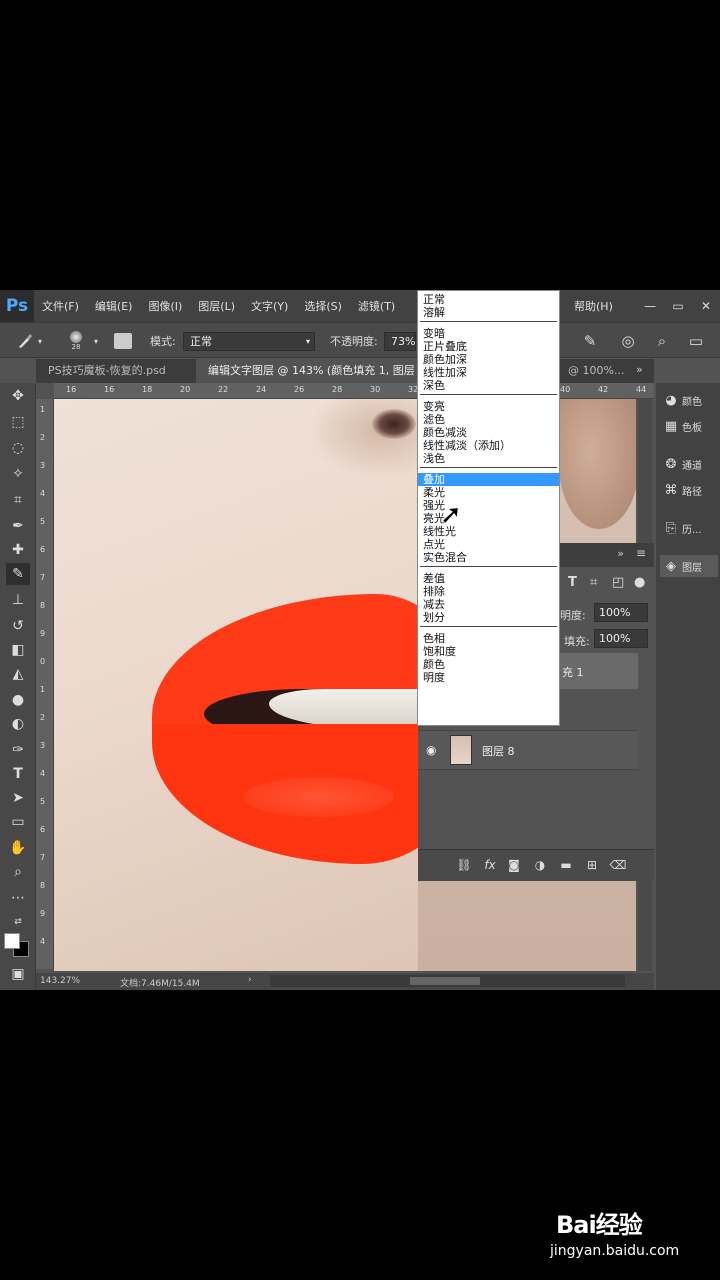  What do you see at coordinates (18, 724) in the screenshot?
I see `dodge-tool-icon: ◐` at bounding box center [18, 724].